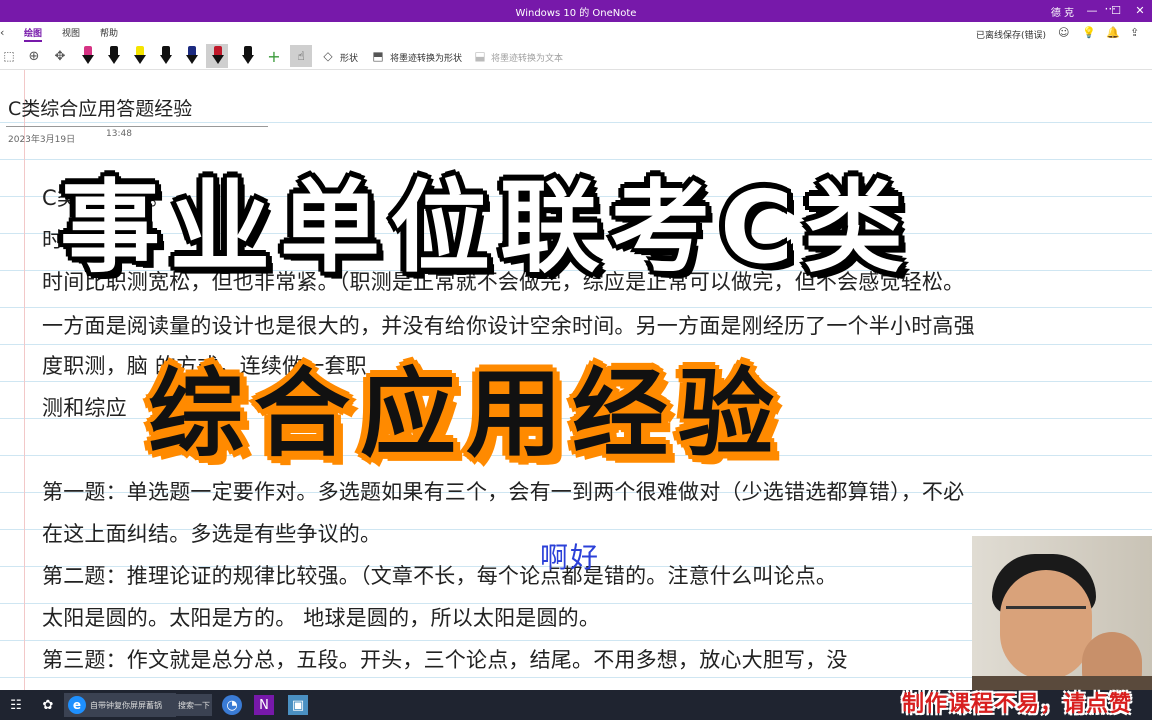 Image resolution: width=1152 pixels, height=720 pixels. What do you see at coordinates (576, 56) in the screenshot?
I see `draw-toolbar: ⬚ ⊕ ✥ + ☝ ◇ 形状 ⬒ 将墨迹转换为形状 ⬓ 将墨迹转换为文本` at bounding box center [576, 56].